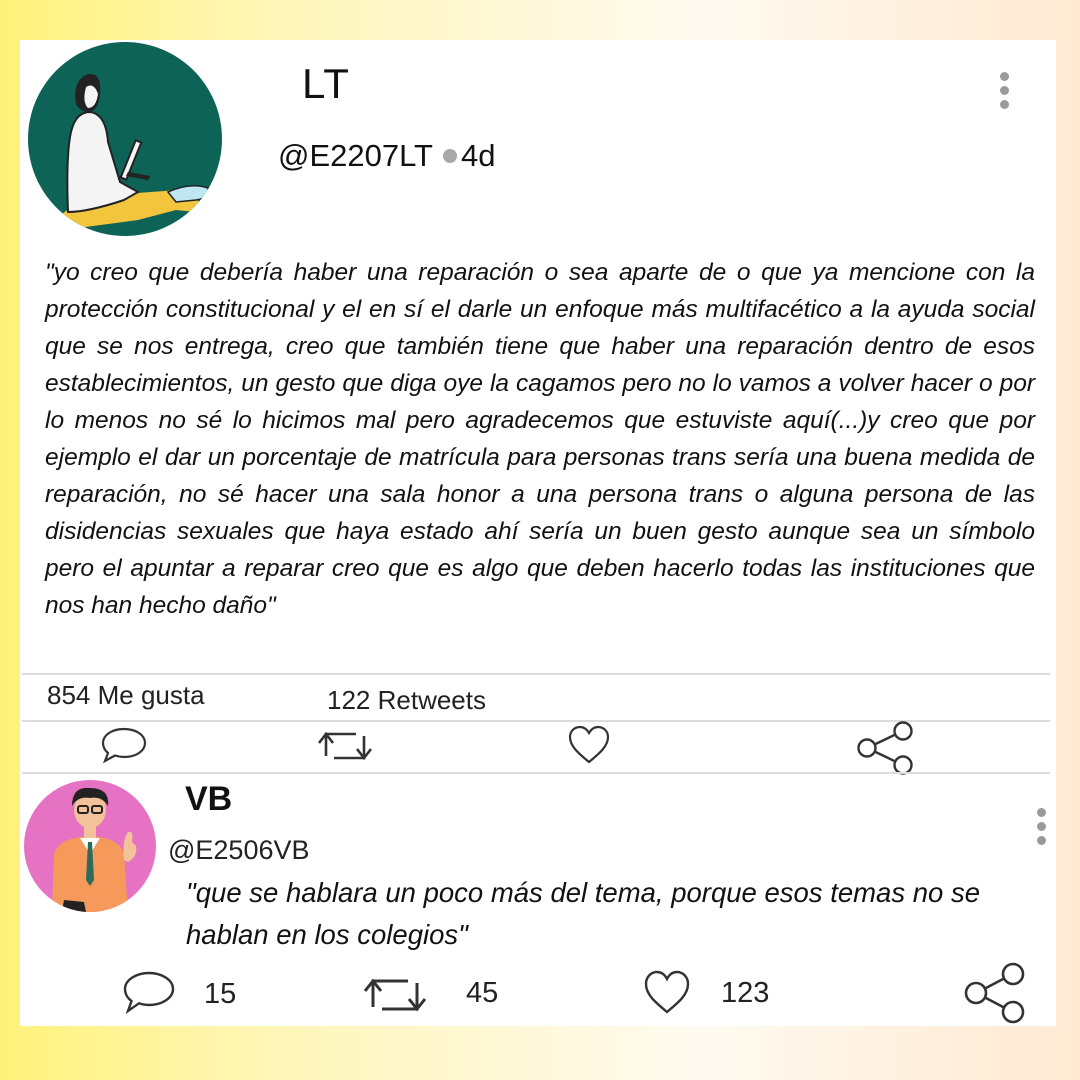 The height and width of the screenshot is (1080, 1080). What do you see at coordinates (478, 155) in the screenshot?
I see `post-time: 4d` at bounding box center [478, 155].